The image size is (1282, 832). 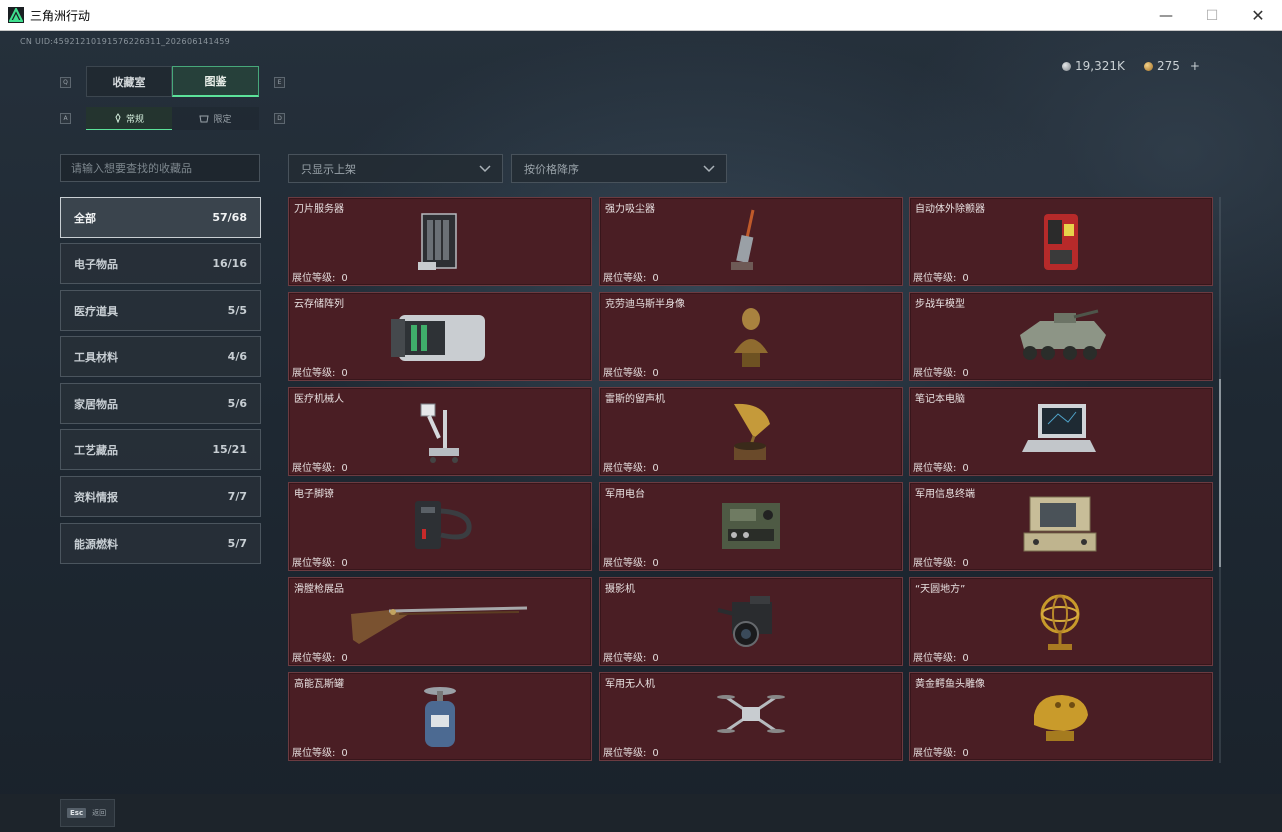 What do you see at coordinates (314, 494) in the screenshot?
I see `item-name: 电子脚镣` at bounding box center [314, 494].